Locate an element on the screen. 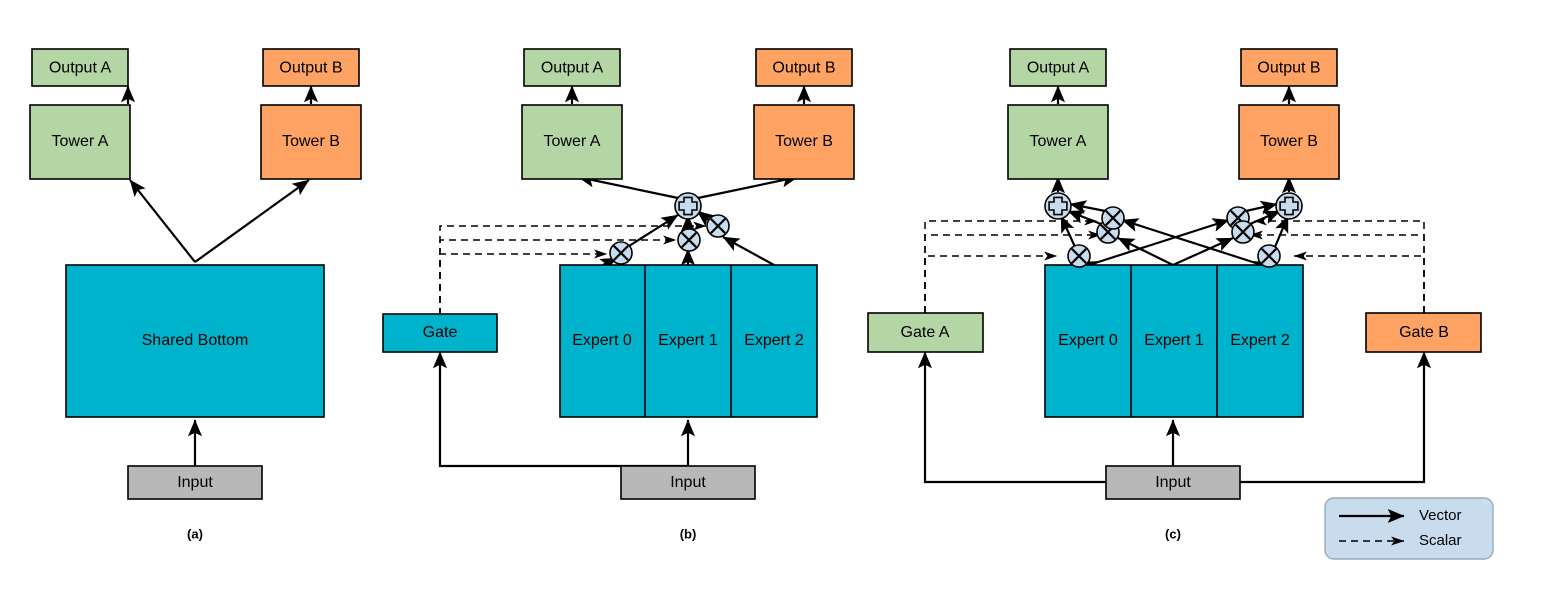 This screenshot has height=590, width=1560. node-tower-b-label: Tower B is located at coordinates (311, 141).